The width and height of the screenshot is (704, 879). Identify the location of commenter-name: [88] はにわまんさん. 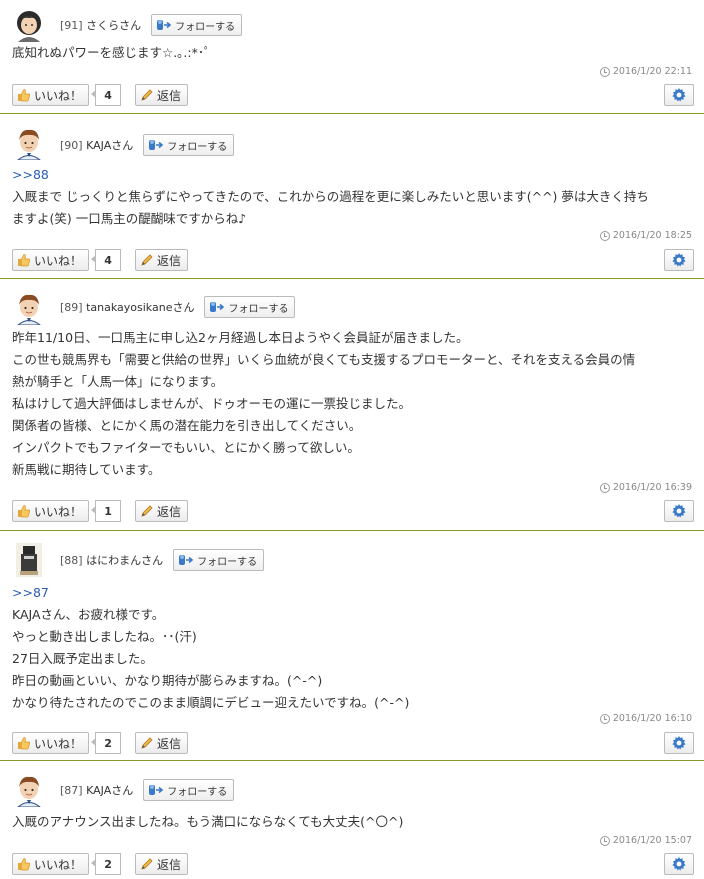
(111, 560).